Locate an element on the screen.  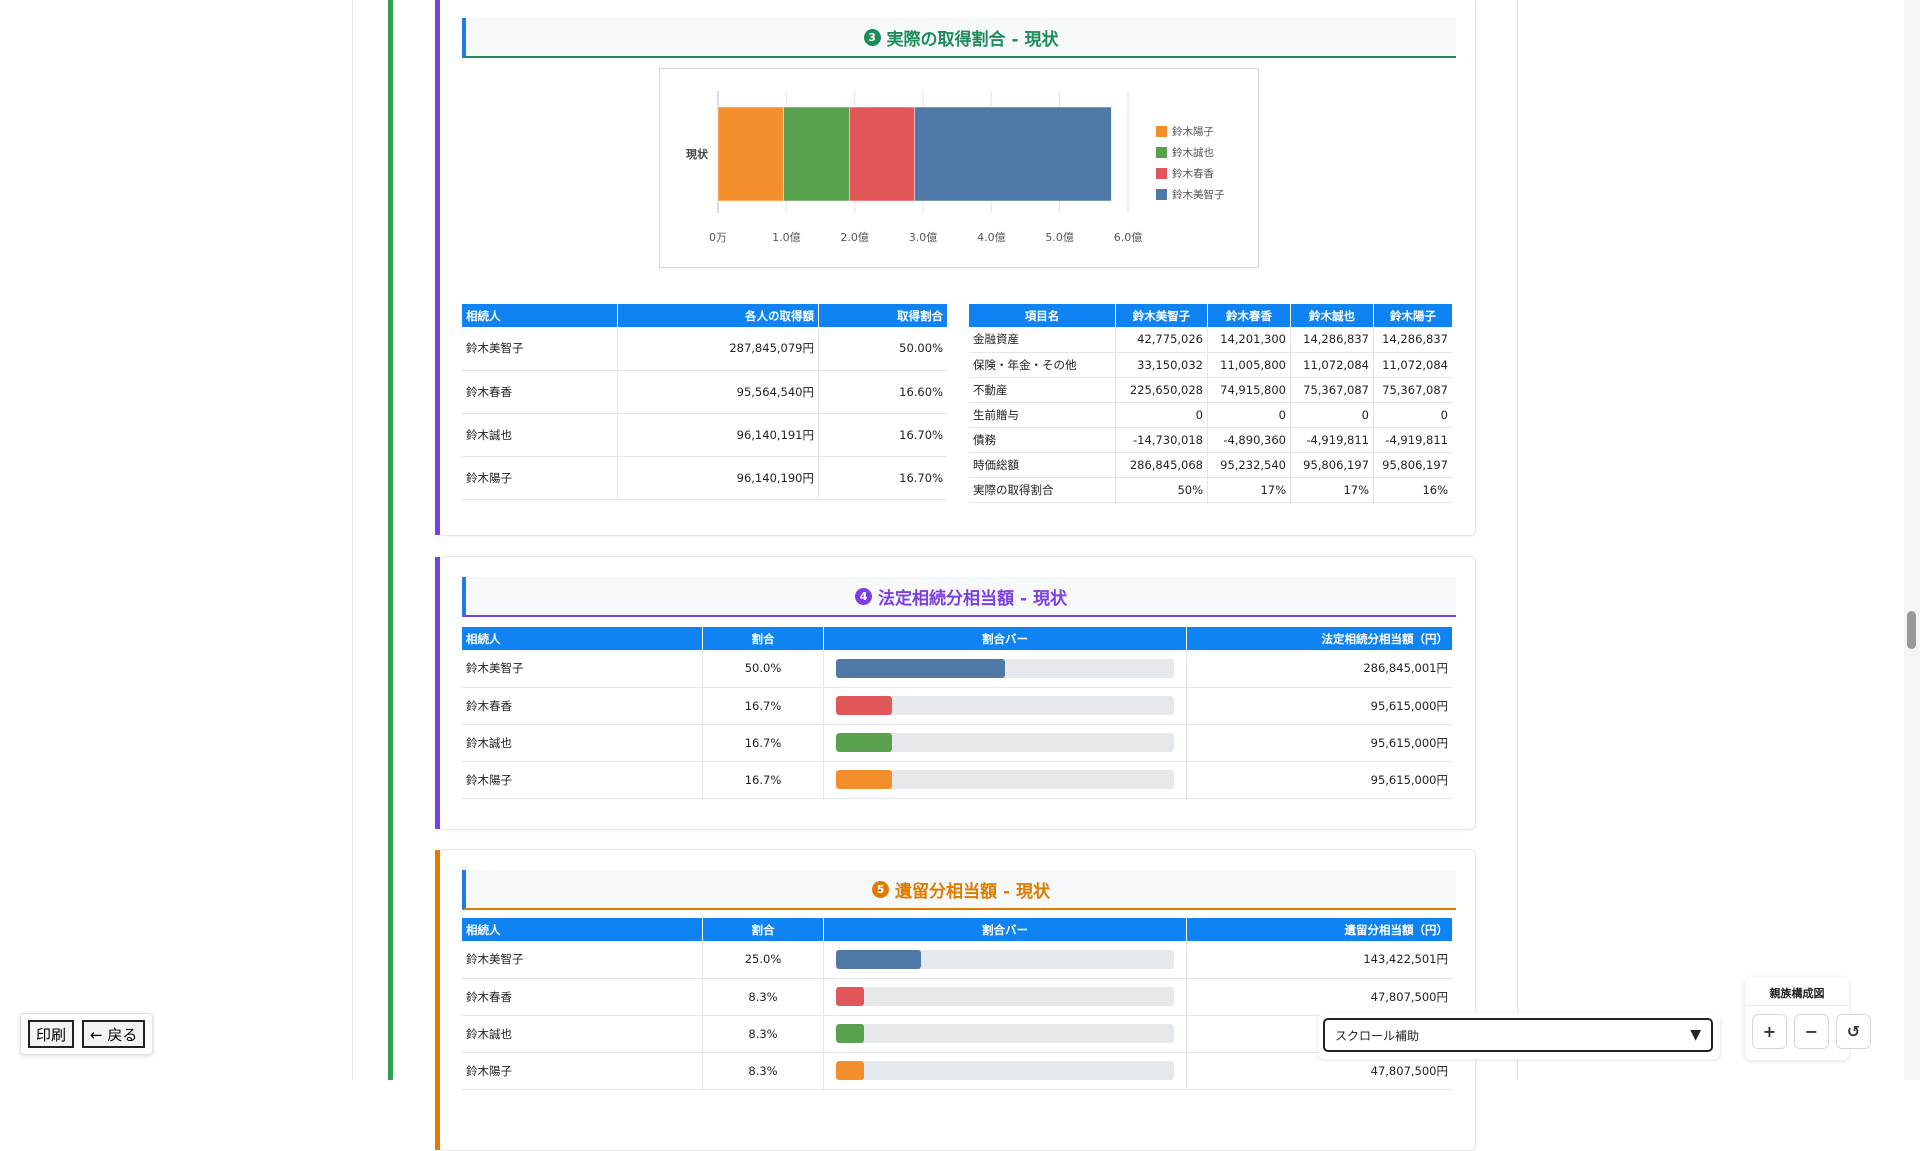
table-header: 相続人 is located at coordinates (540, 315).